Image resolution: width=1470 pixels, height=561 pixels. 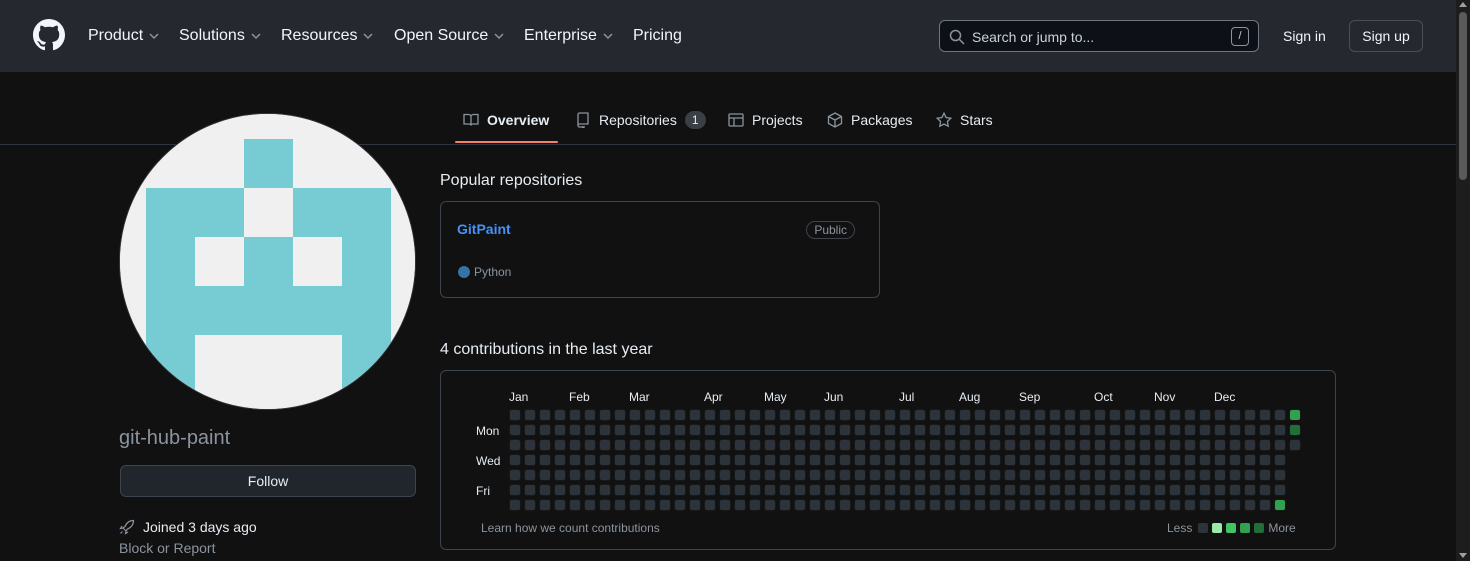 I want to click on nav-open-source: Open Source, so click(x=449, y=36).